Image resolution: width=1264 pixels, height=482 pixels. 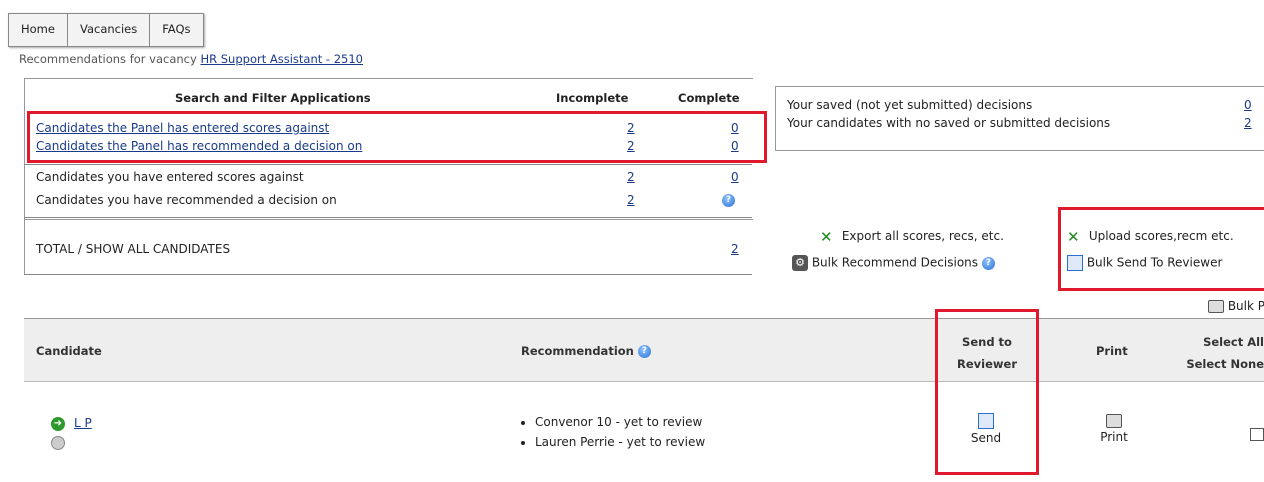 I want to click on box-border, so click(x=24, y=246).